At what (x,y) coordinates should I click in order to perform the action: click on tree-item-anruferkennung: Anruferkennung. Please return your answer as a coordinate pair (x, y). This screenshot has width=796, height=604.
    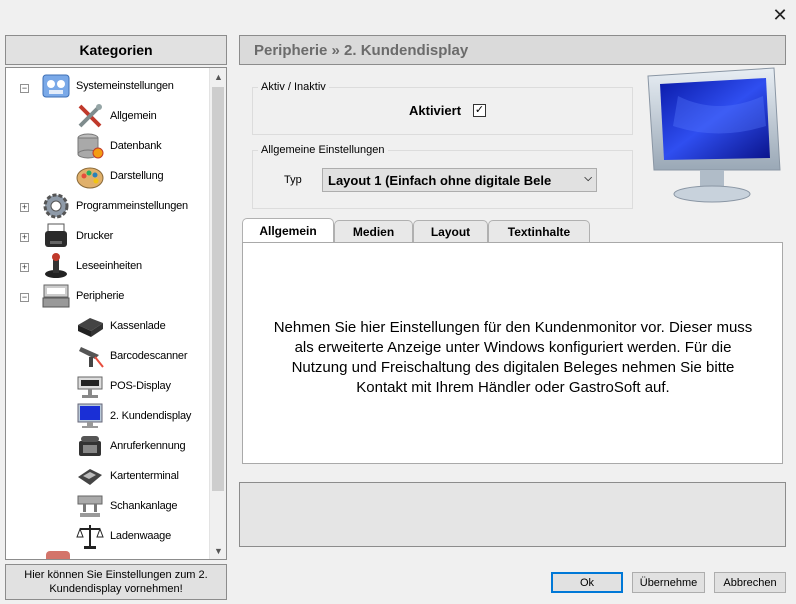
    Looking at the image, I should click on (130, 446).